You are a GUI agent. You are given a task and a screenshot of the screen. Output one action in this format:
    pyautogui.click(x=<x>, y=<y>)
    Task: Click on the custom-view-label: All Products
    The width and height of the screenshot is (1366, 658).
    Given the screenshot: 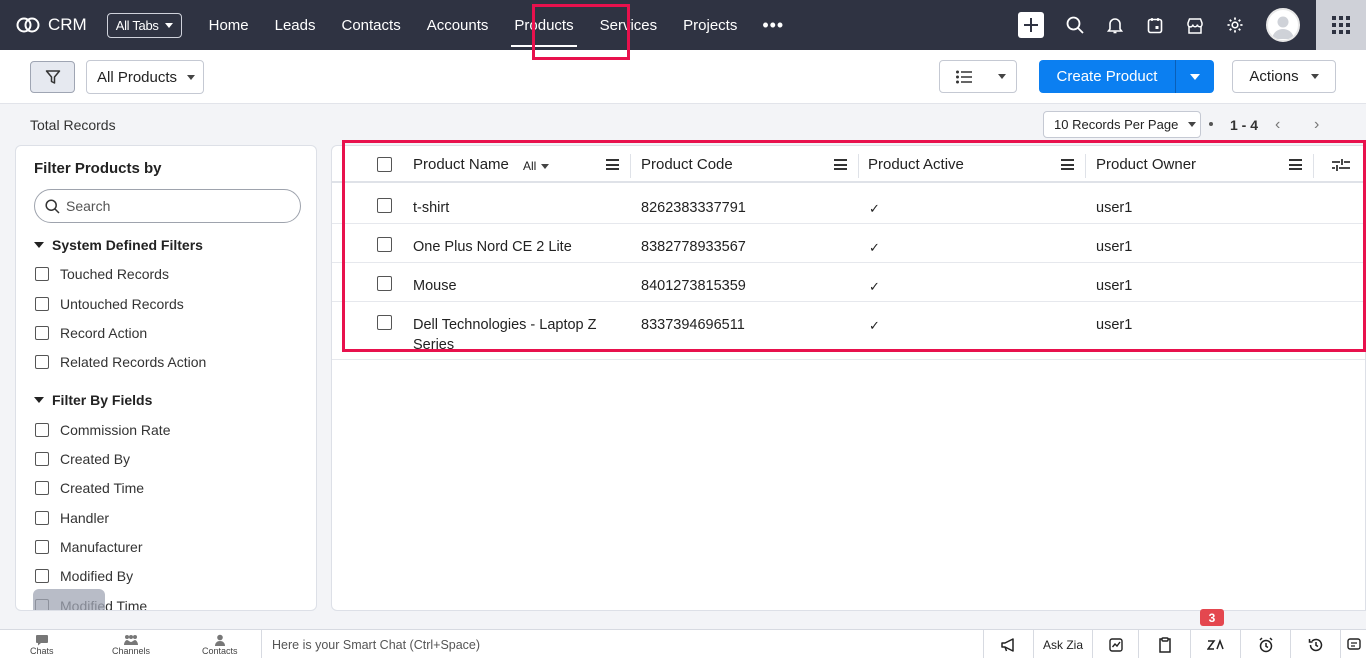 What is the action you would take?
    pyautogui.click(x=137, y=77)
    